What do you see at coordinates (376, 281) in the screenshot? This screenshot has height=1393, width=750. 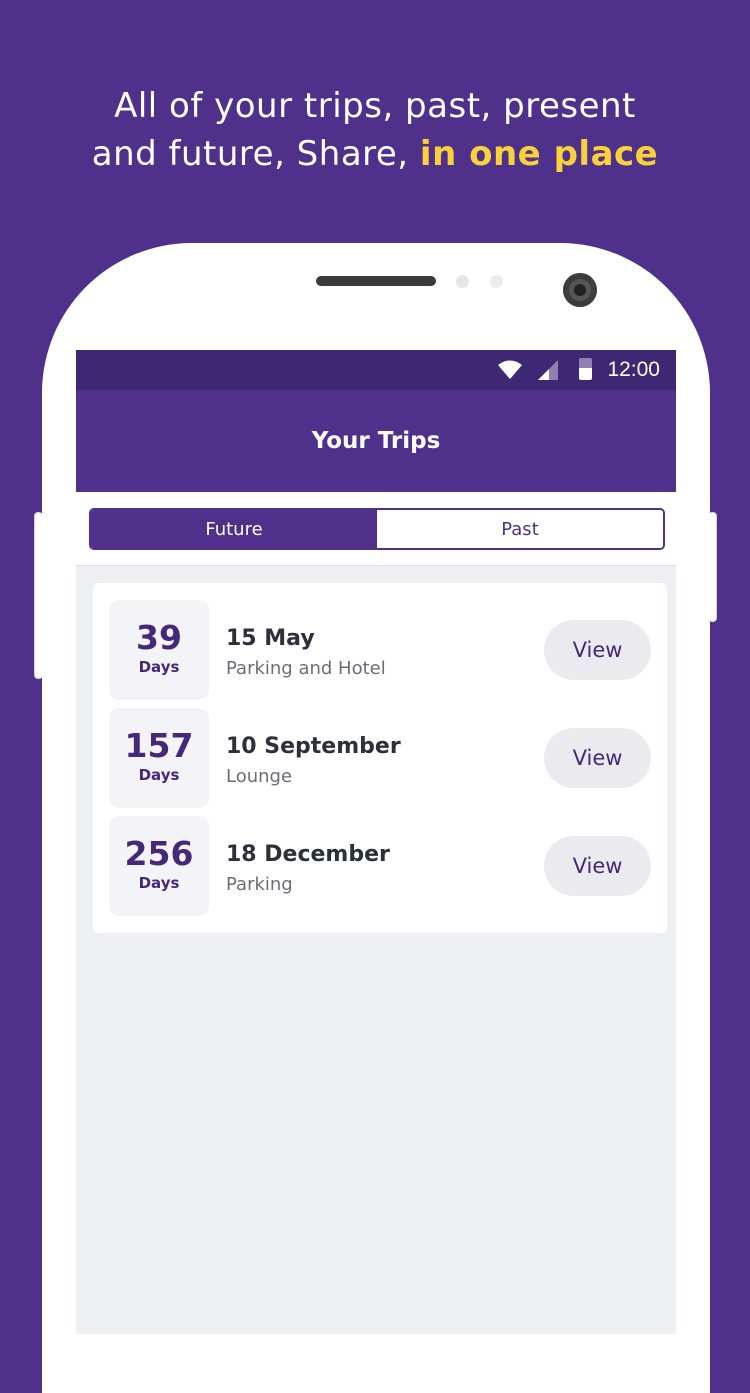 I see `phone-speaker` at bounding box center [376, 281].